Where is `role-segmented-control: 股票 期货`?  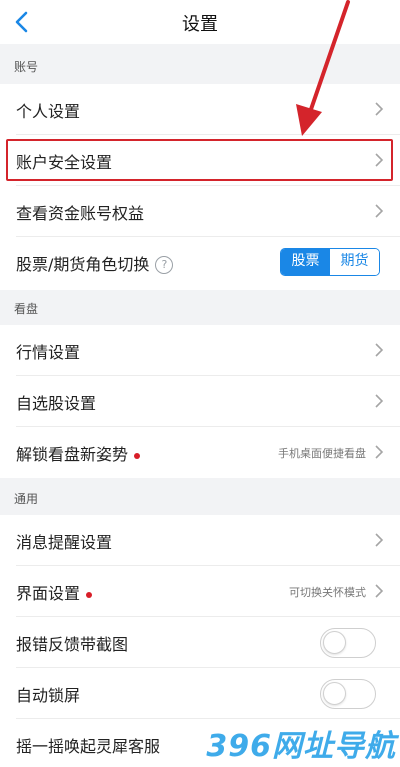 role-segmented-control: 股票 期货 is located at coordinates (330, 262).